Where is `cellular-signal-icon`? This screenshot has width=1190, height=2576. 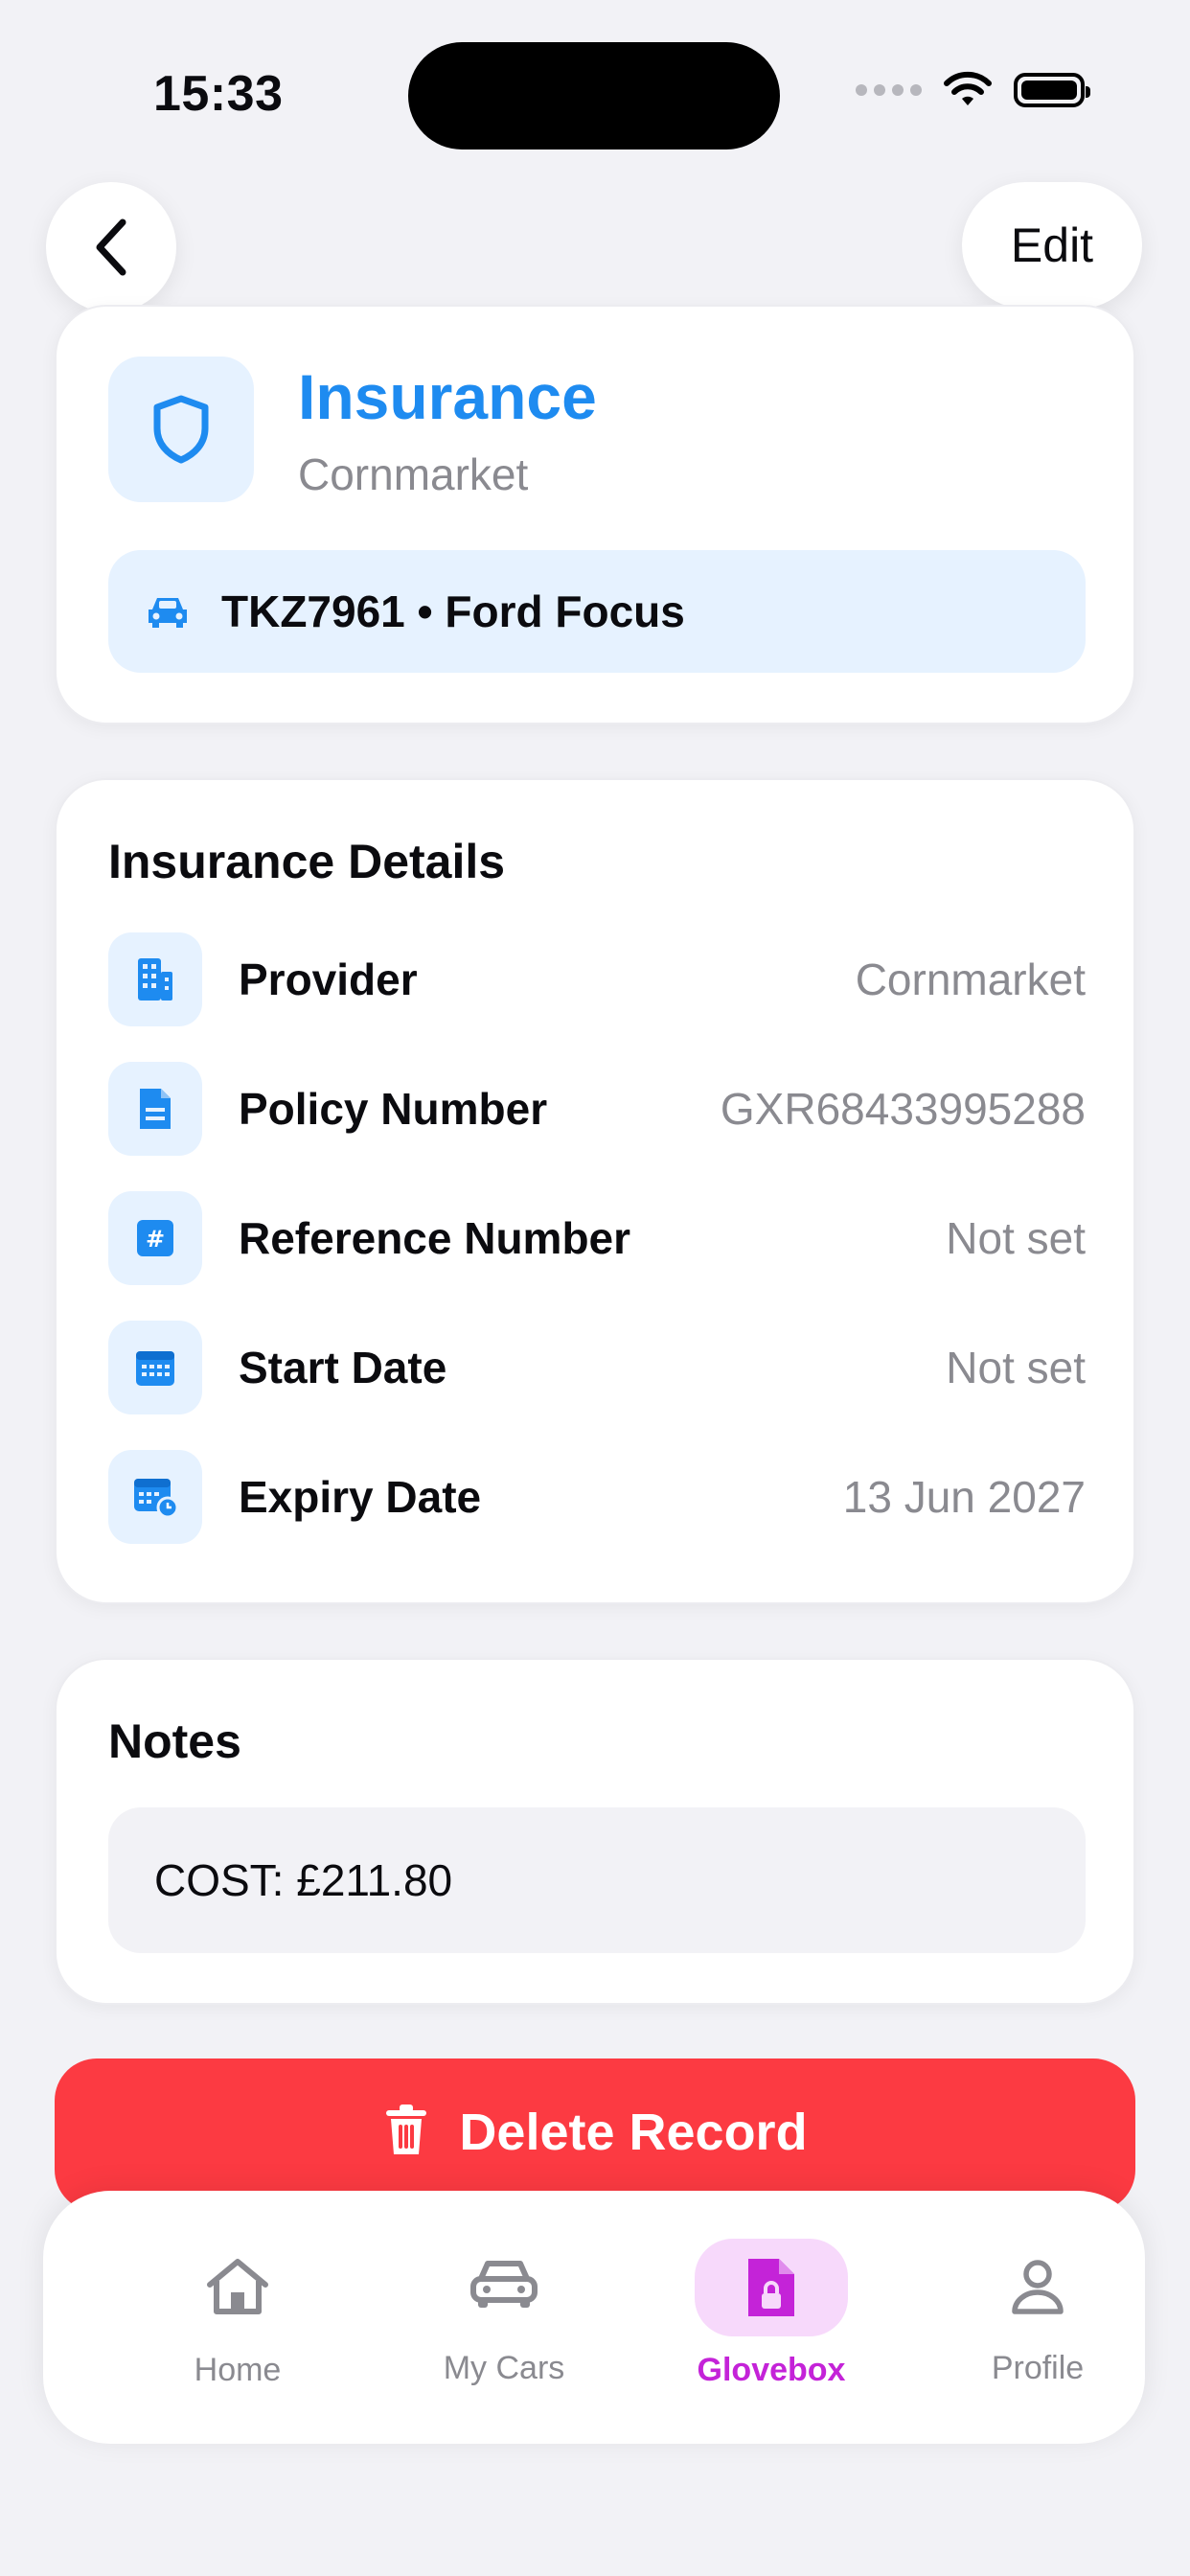
cellular-signal-icon is located at coordinates (889, 90).